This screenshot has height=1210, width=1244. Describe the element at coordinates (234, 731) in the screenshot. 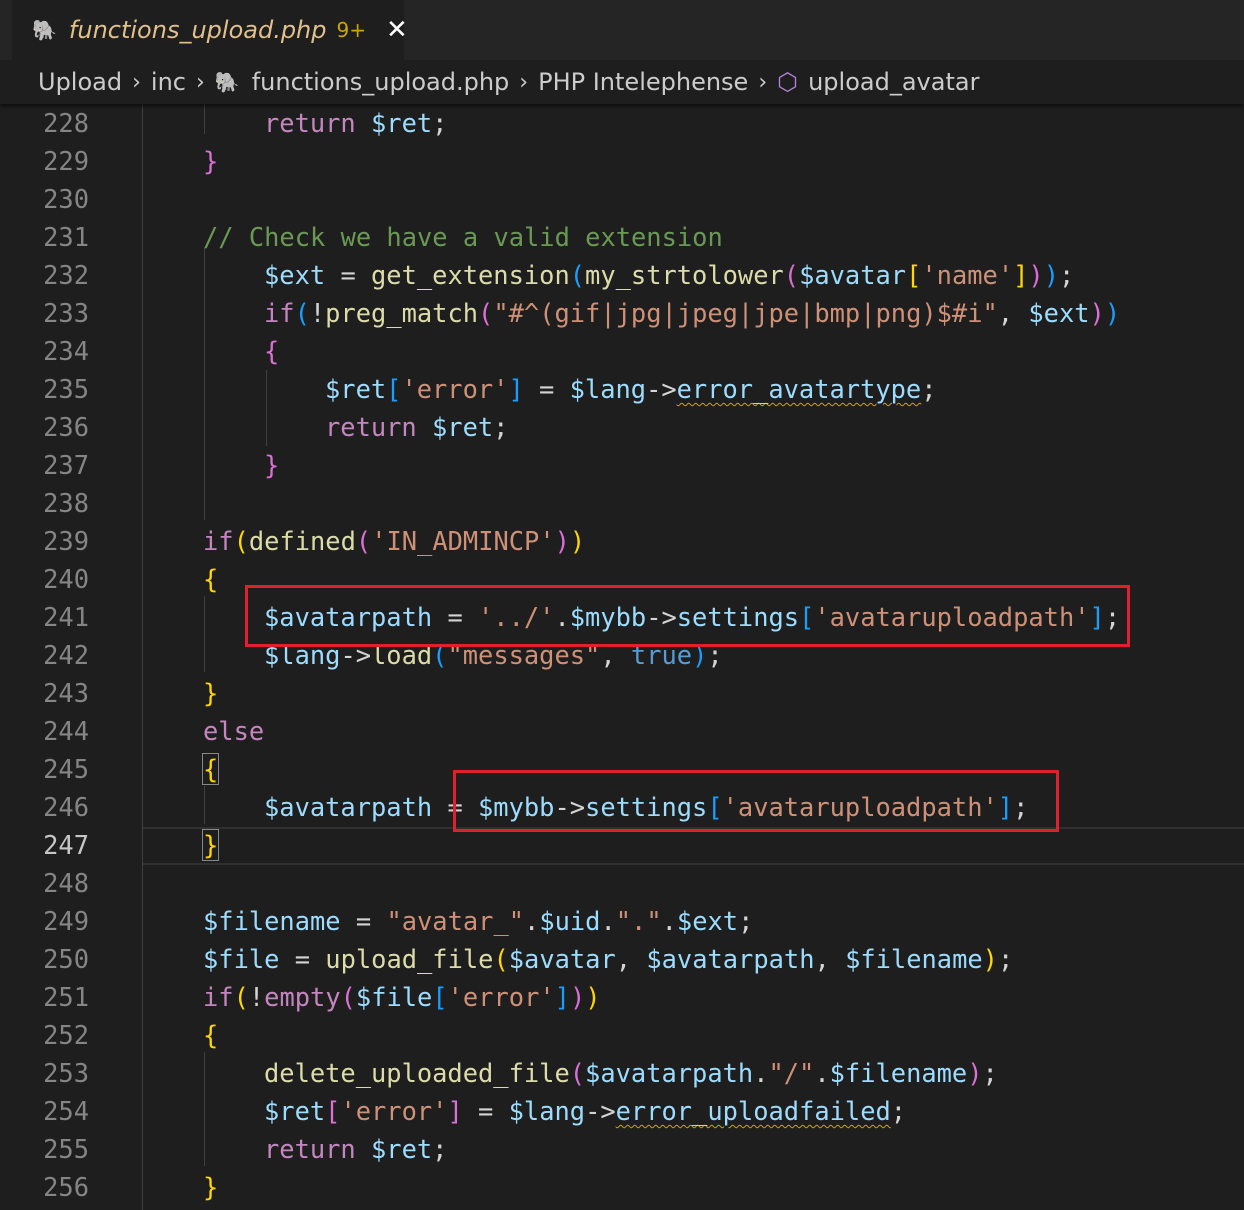

I see `code-line-244: else` at that location.